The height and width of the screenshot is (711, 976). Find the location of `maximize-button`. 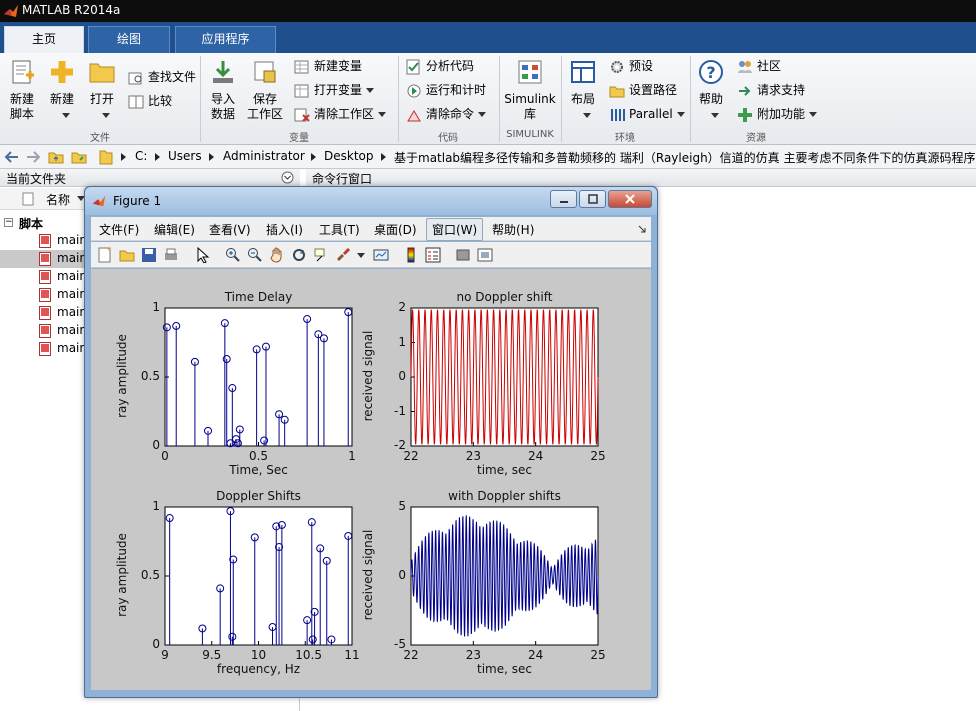

maximize-button is located at coordinates (592, 199).